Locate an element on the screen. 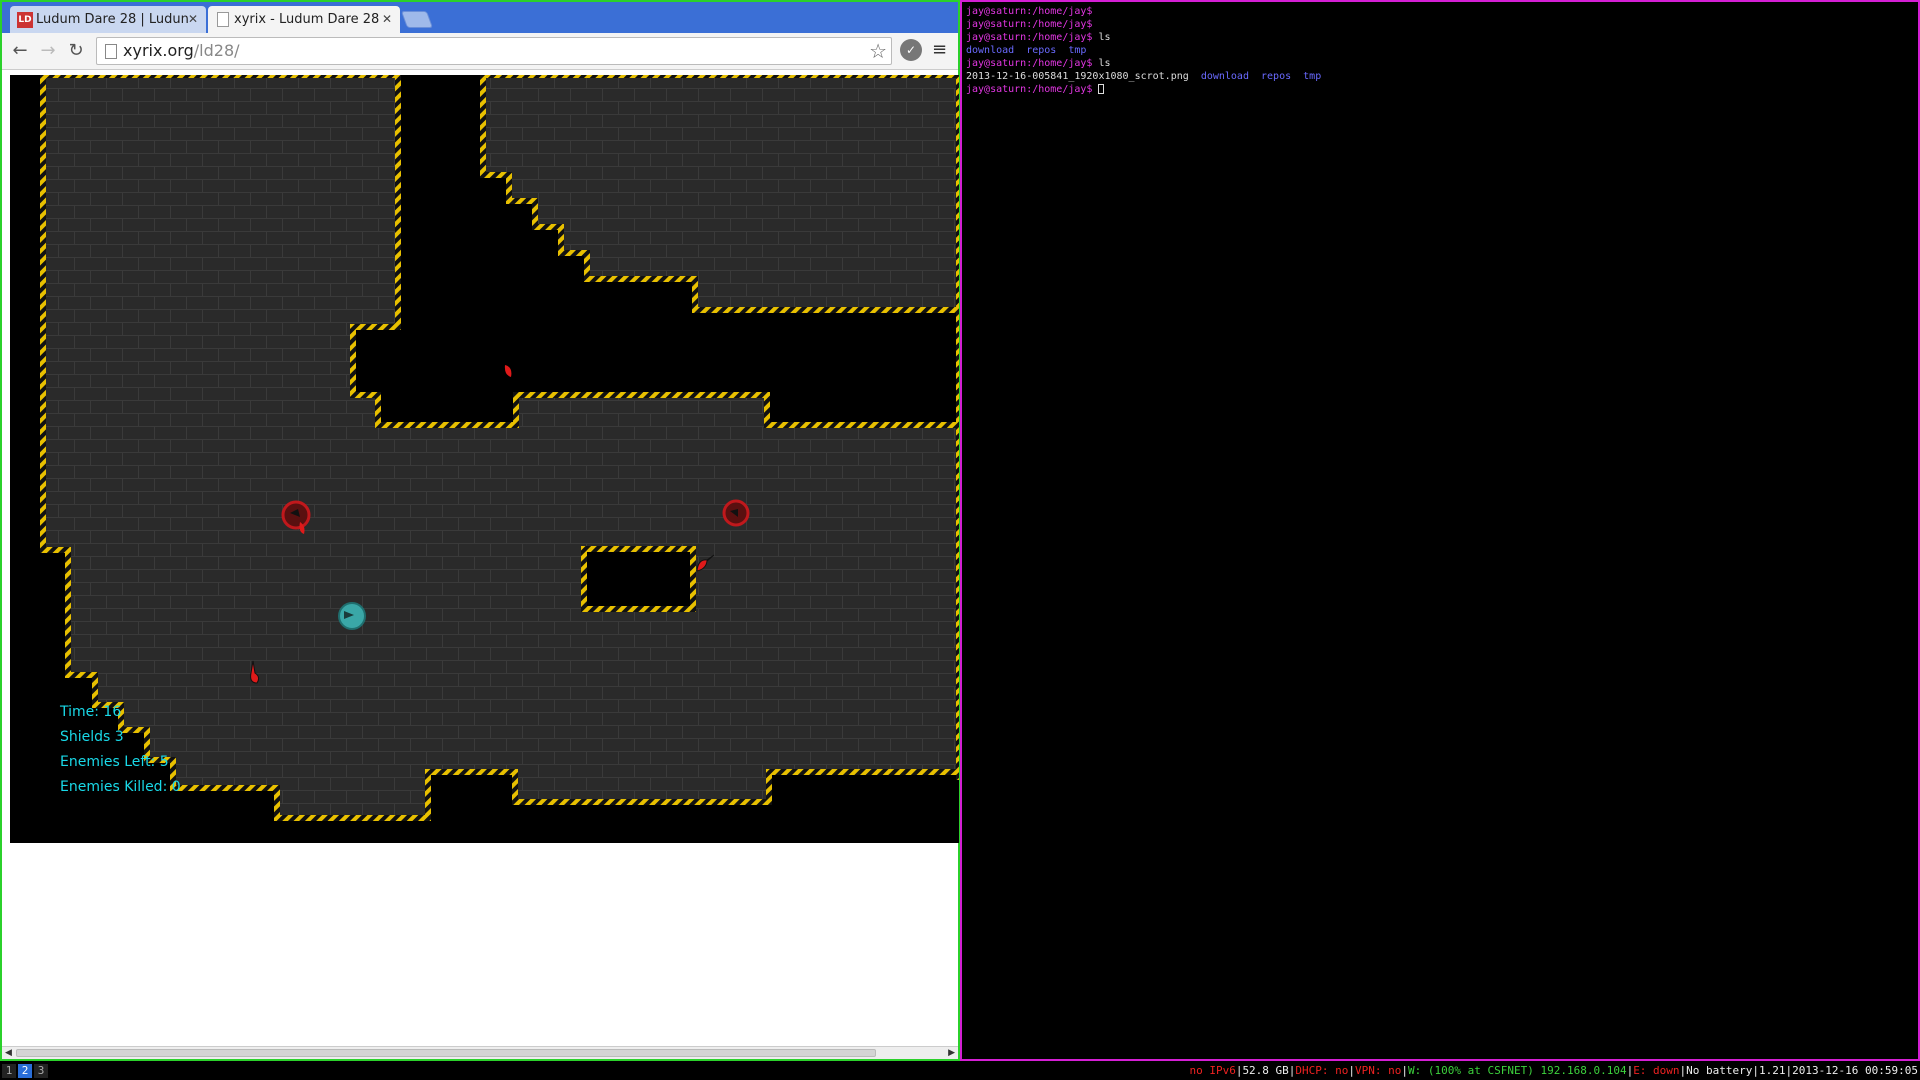  vpn-status: VPN: no is located at coordinates (1378, 1070).